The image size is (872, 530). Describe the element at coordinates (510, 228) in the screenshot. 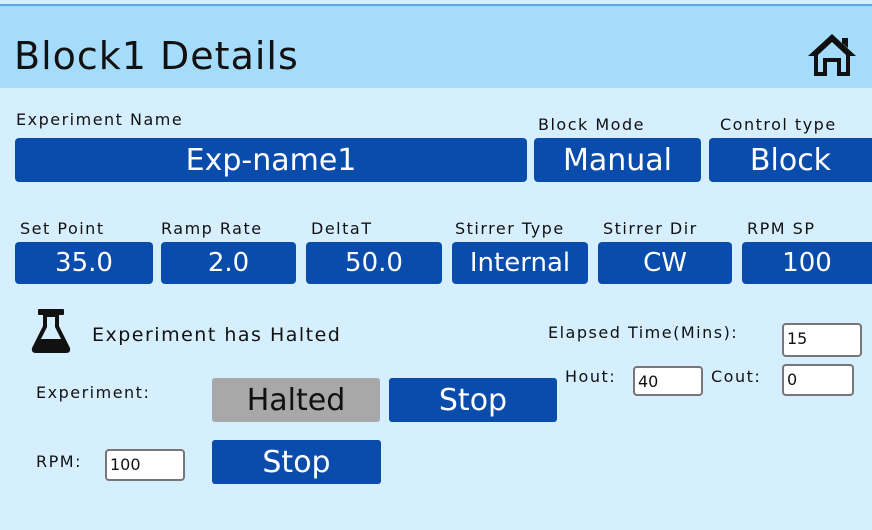

I see `stirrer-type-label: Stirrer Type` at that location.